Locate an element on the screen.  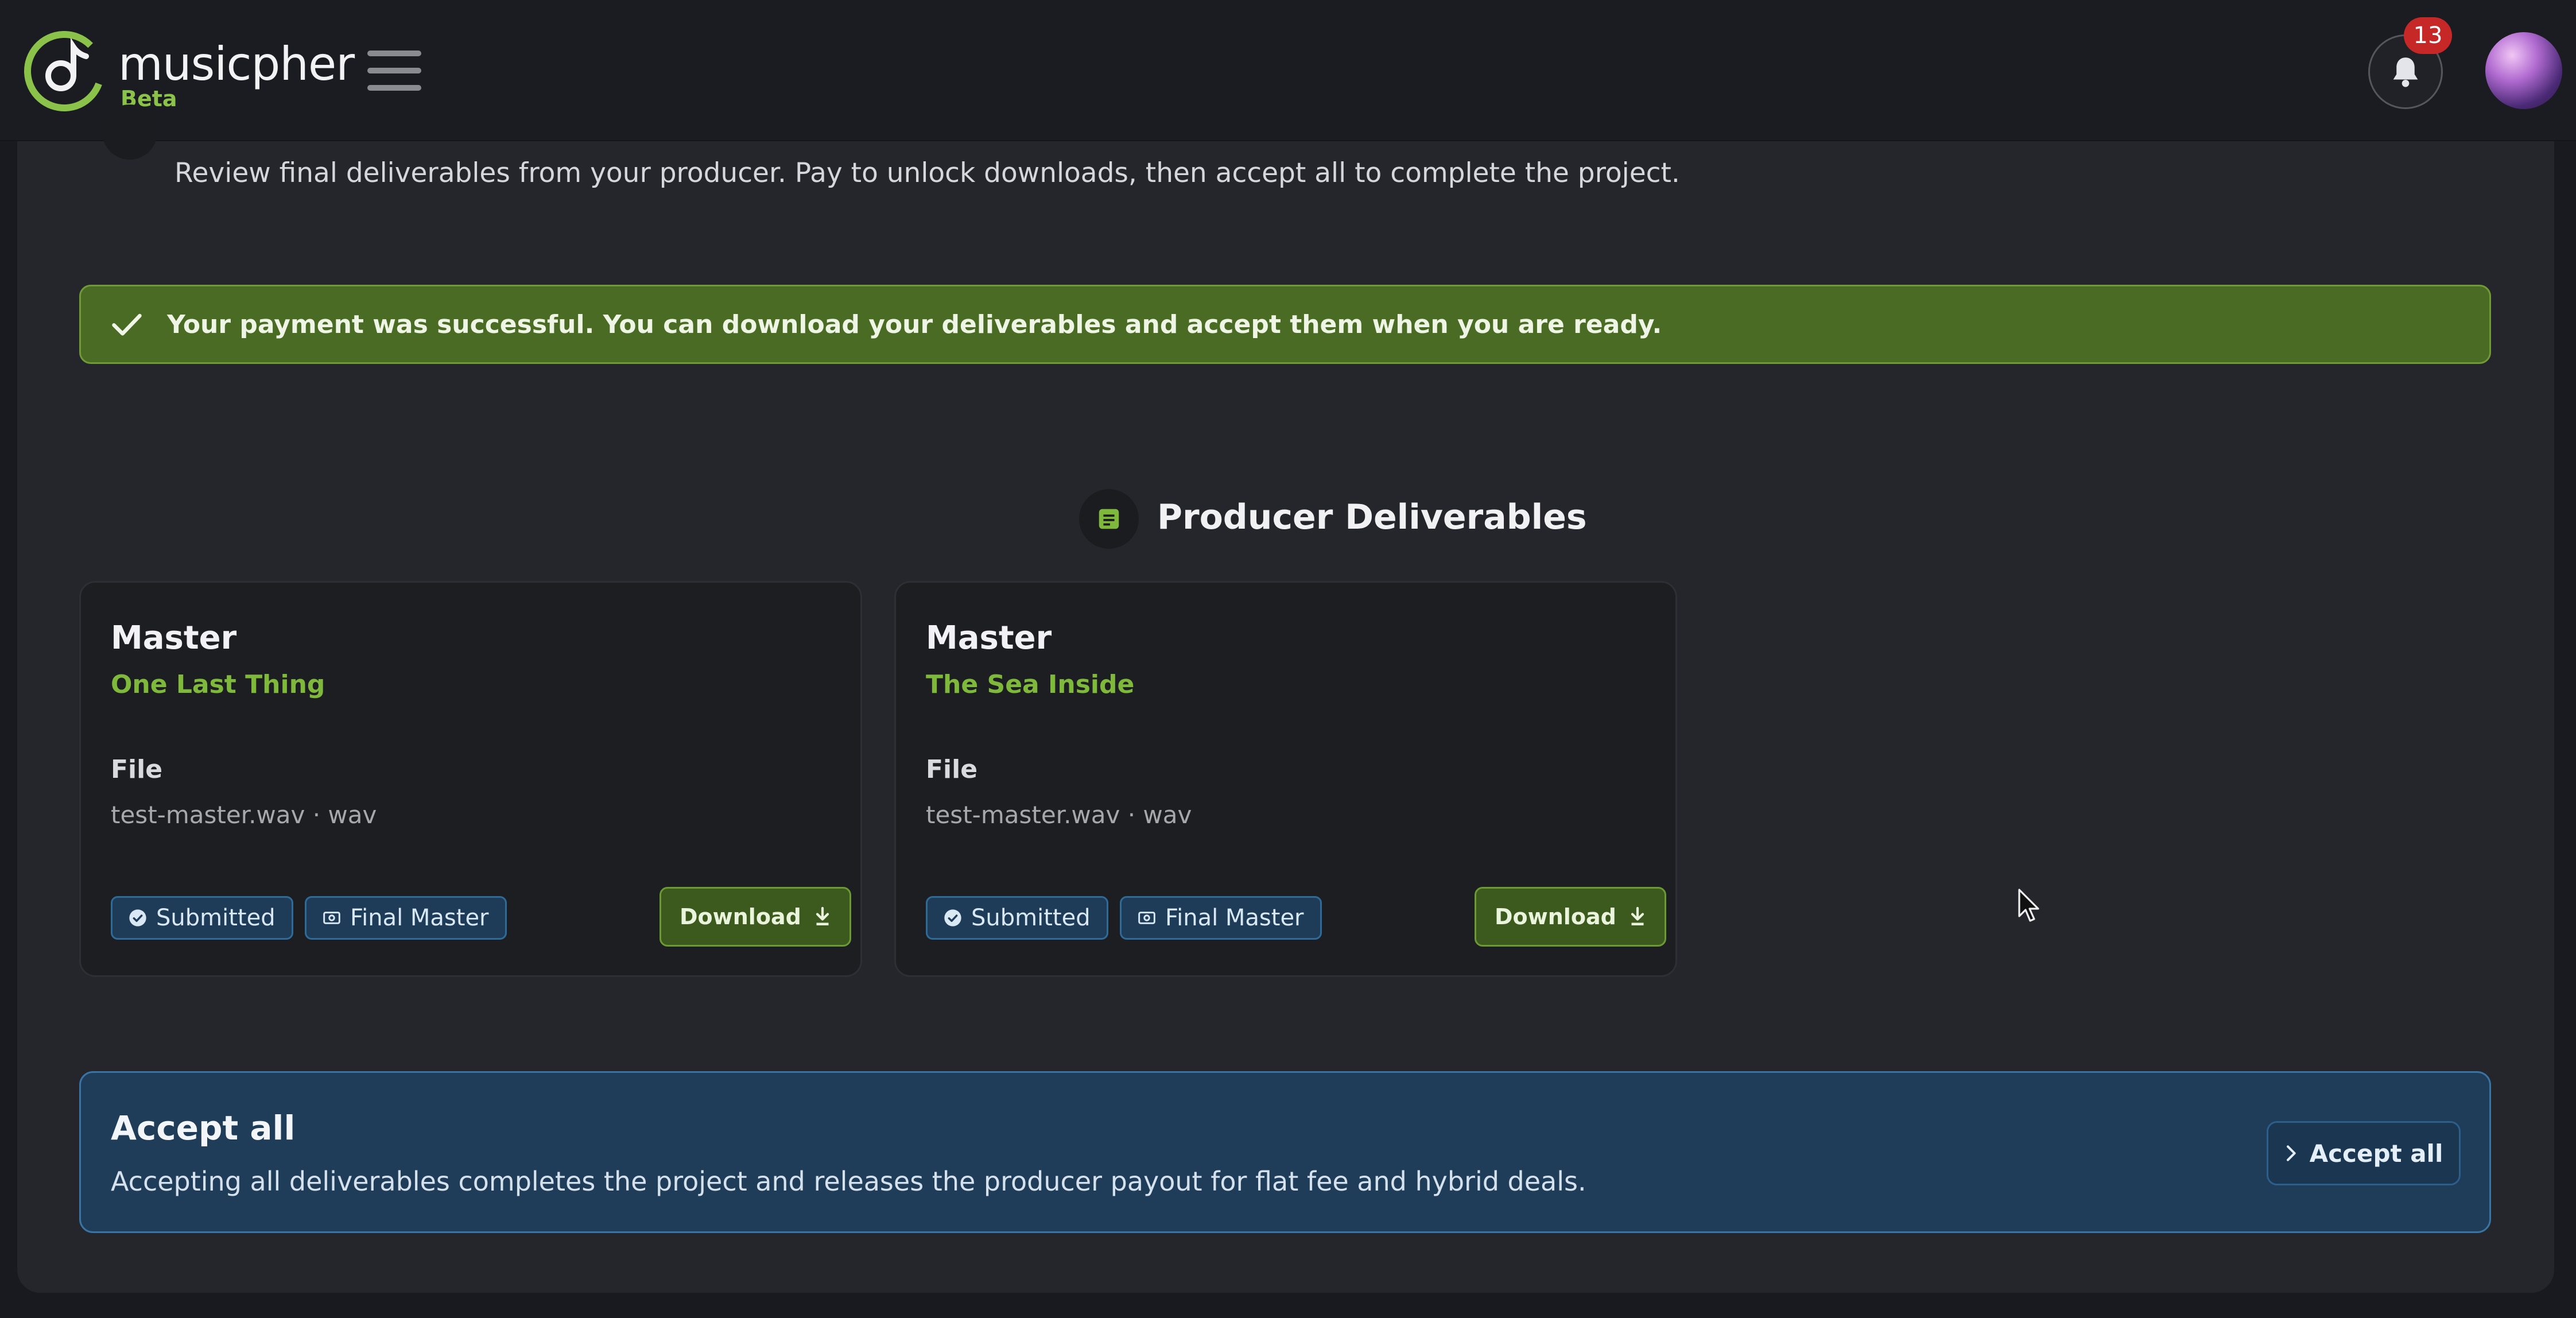
deliverable-track: One Last Thing is located at coordinates (218, 684).